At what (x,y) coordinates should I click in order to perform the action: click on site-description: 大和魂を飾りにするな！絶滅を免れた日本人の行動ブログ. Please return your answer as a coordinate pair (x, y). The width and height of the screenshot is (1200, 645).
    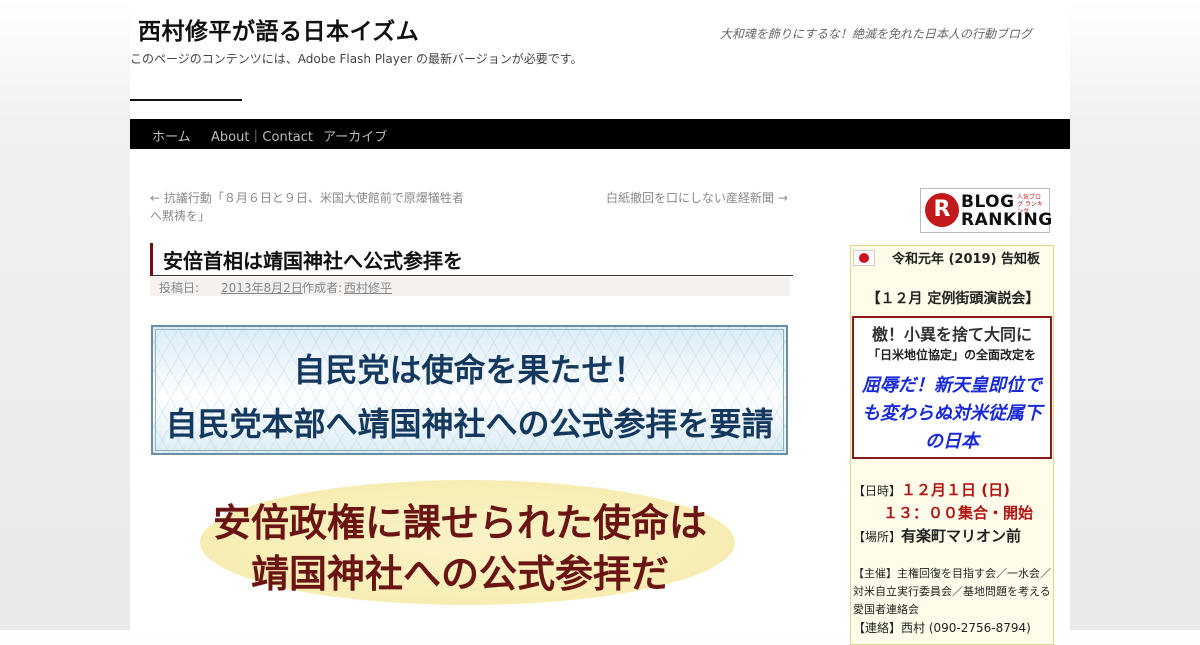
    Looking at the image, I should click on (875, 34).